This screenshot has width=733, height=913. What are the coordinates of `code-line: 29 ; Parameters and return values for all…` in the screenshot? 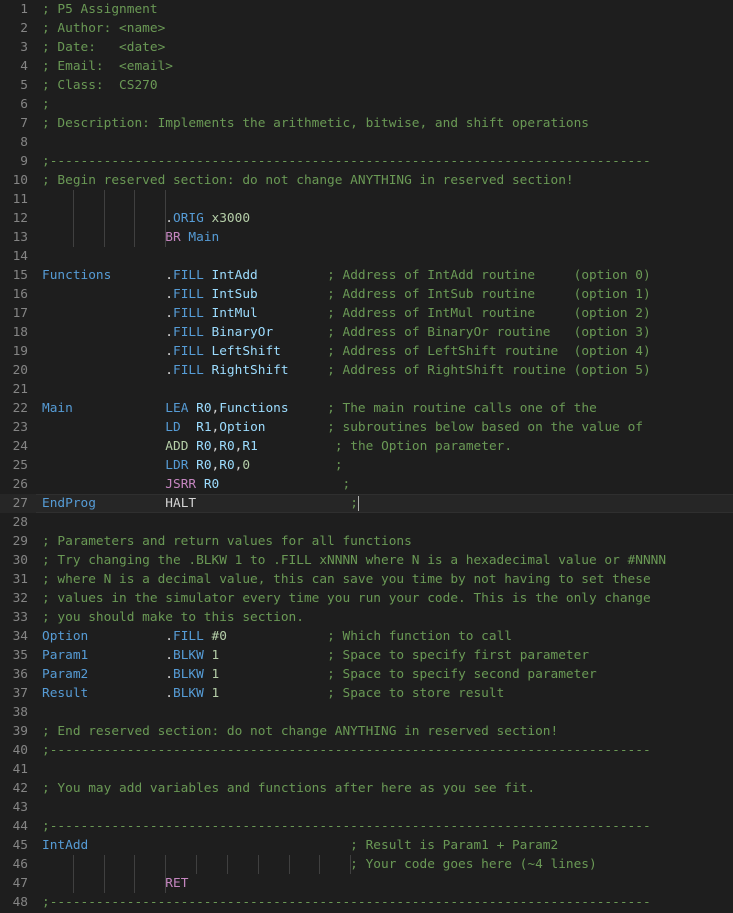 It's located at (366, 541).